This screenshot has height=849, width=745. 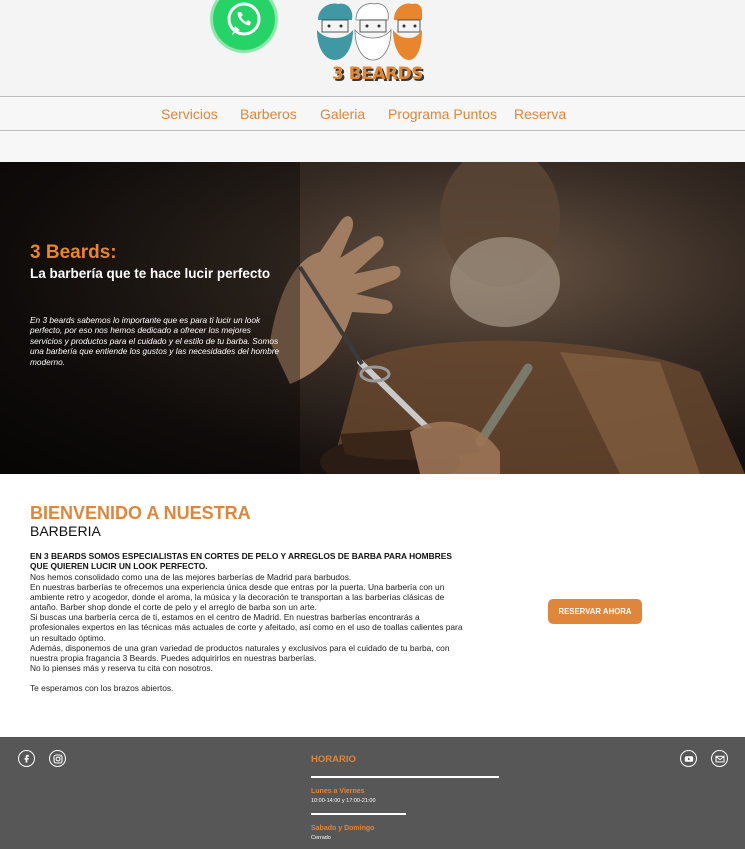 What do you see at coordinates (338, 791) in the screenshot?
I see `weekdays-label: Lunes a Viernes` at bounding box center [338, 791].